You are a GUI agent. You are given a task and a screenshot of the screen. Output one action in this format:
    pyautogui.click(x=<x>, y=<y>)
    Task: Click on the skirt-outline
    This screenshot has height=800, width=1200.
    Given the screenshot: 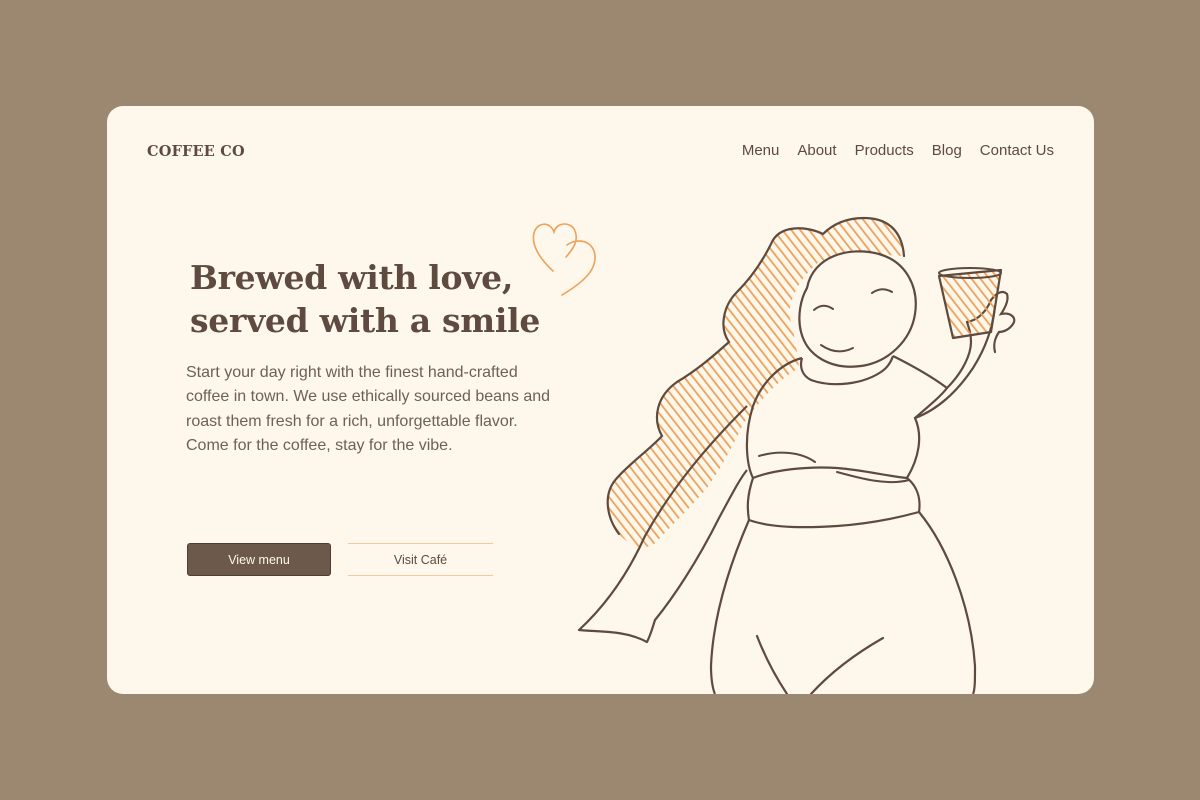 What is the action you would take?
    pyautogui.click(x=843, y=602)
    